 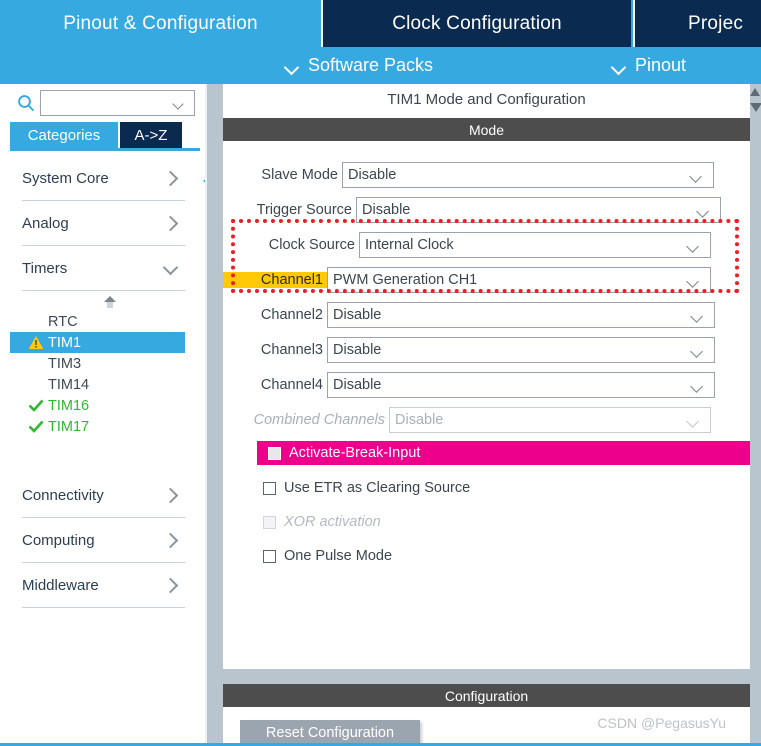 I want to click on sidebar-view-tabs: Categories A->Z, so click(x=100, y=135).